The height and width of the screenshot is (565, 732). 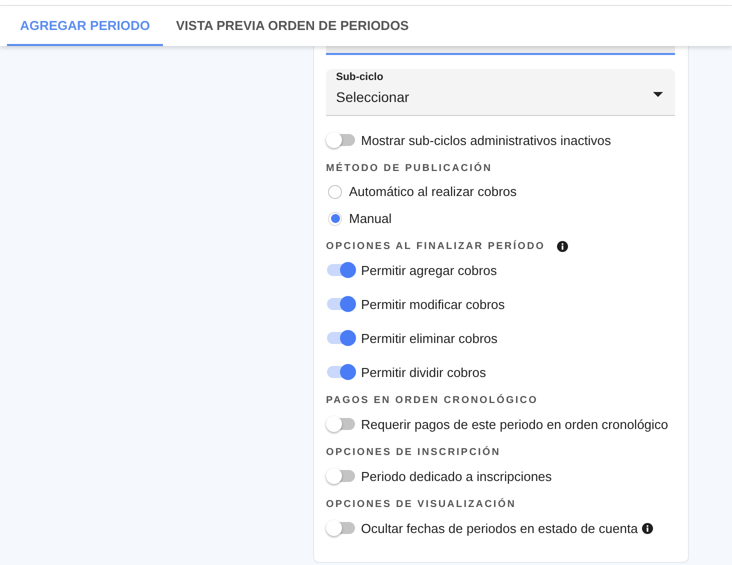 I want to click on toggle-label: Permitir eliminar cobros, so click(x=429, y=338).